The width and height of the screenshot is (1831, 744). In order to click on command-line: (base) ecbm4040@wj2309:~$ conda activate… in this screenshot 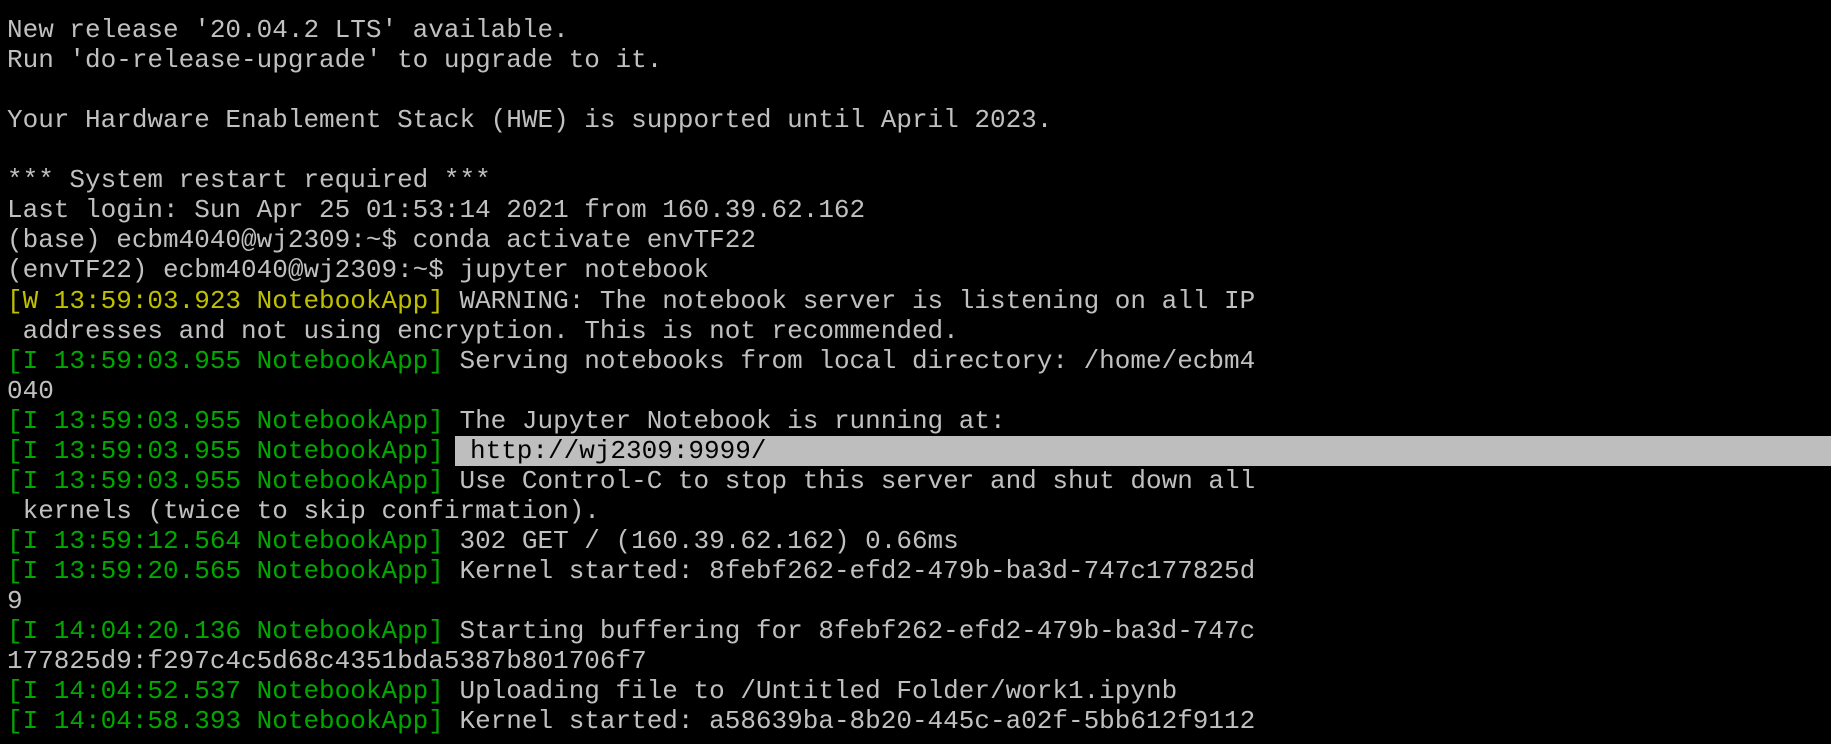, I will do `click(381, 240)`.